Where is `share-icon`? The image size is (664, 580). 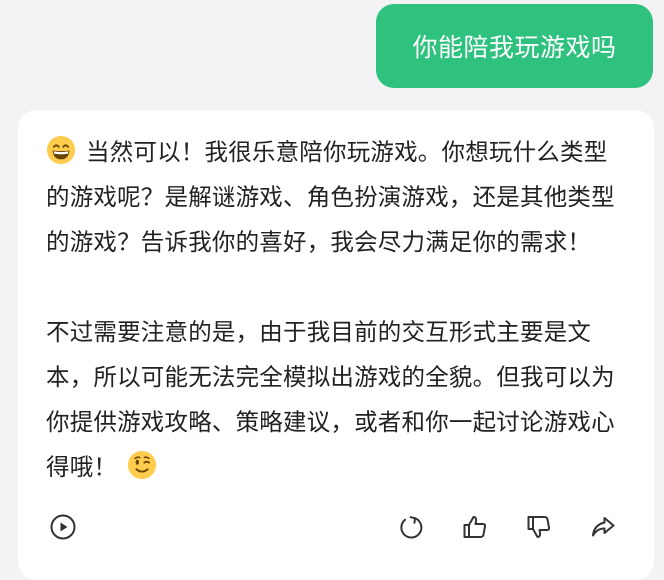 share-icon is located at coordinates (603, 527).